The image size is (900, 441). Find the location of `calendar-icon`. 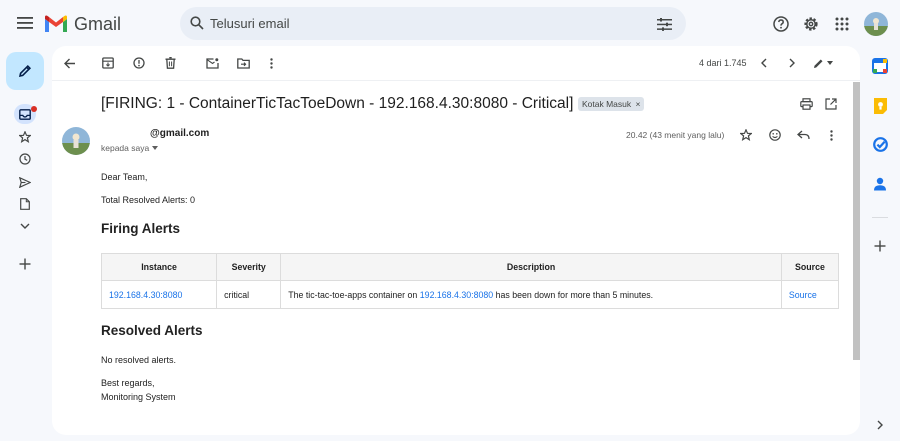

calendar-icon is located at coordinates (880, 66).